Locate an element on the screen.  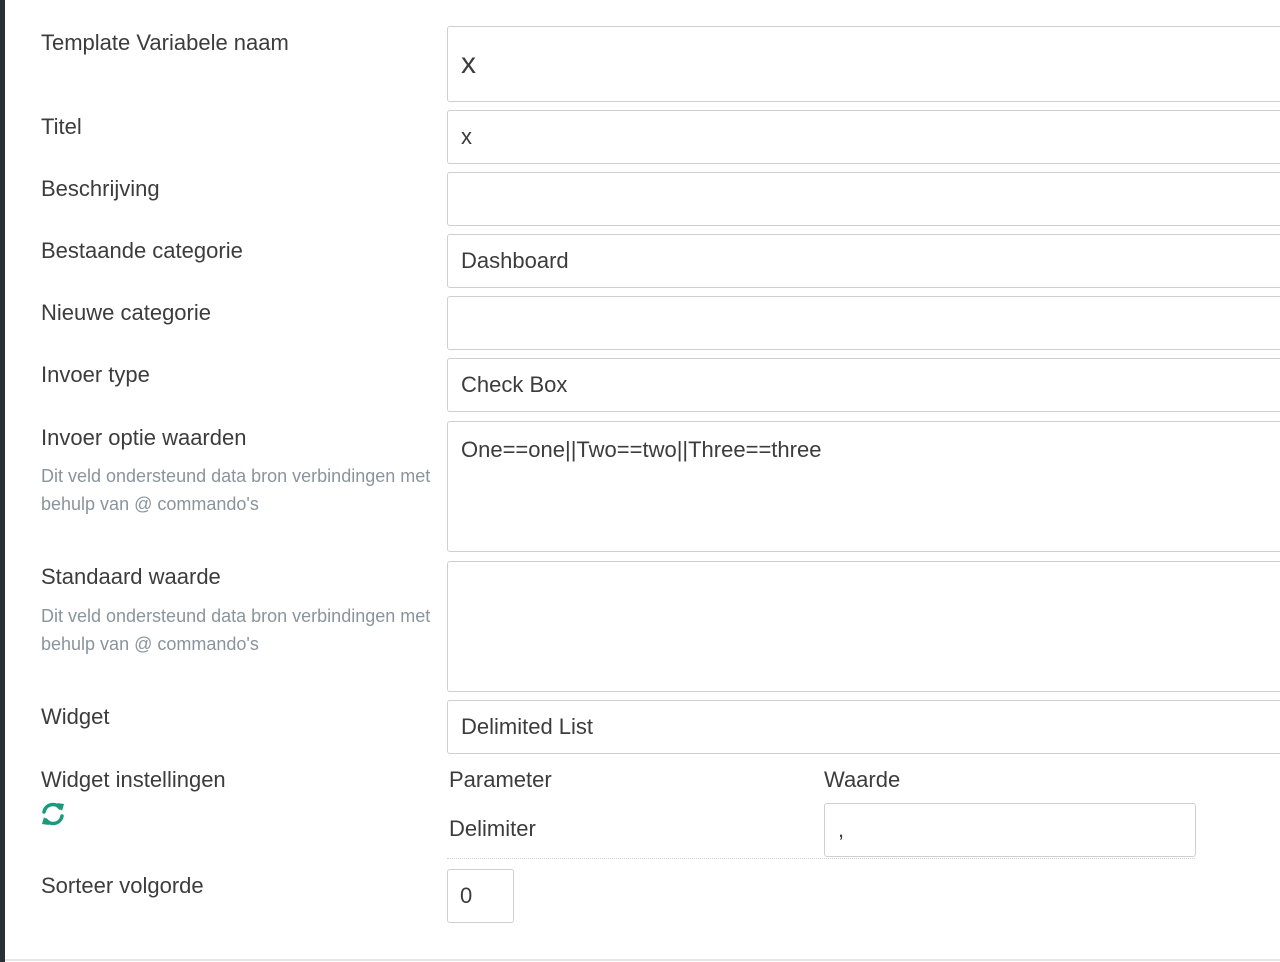
sort-order-label: Sorteer volgorde is located at coordinates (122, 885).